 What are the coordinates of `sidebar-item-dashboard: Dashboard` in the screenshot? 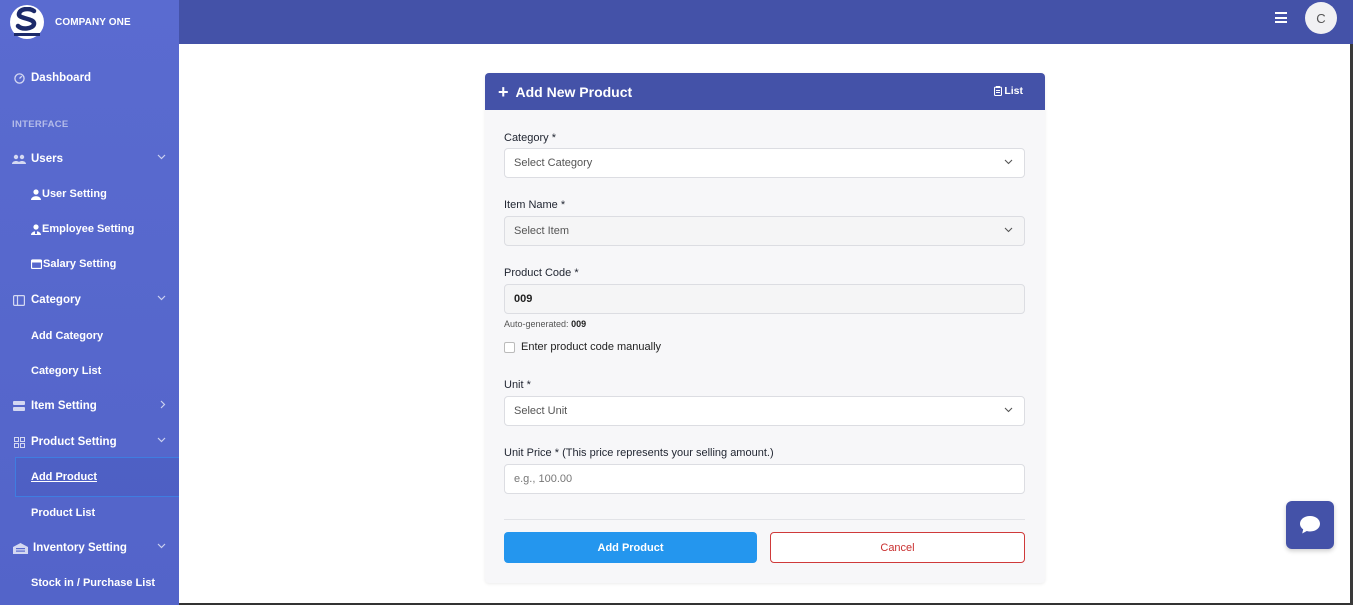 It's located at (89, 78).